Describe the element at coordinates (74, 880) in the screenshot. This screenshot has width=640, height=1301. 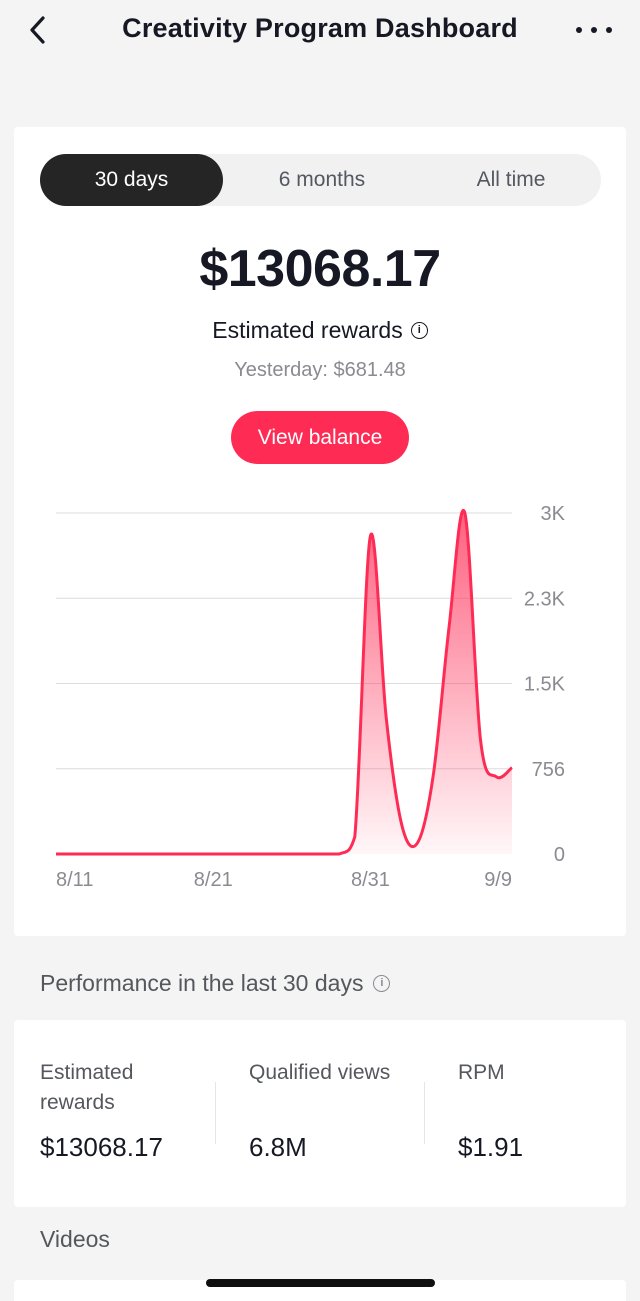
I see `x-tick-label: 8/11` at that location.